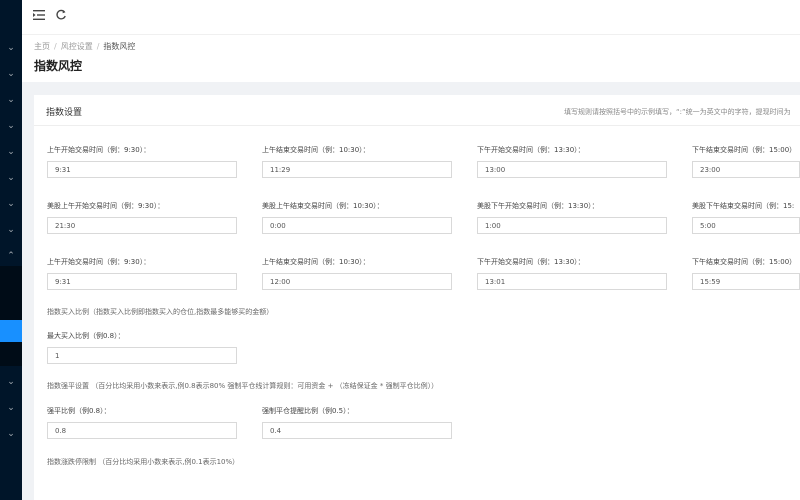  I want to click on am-start-input: 9:31, so click(142, 169).